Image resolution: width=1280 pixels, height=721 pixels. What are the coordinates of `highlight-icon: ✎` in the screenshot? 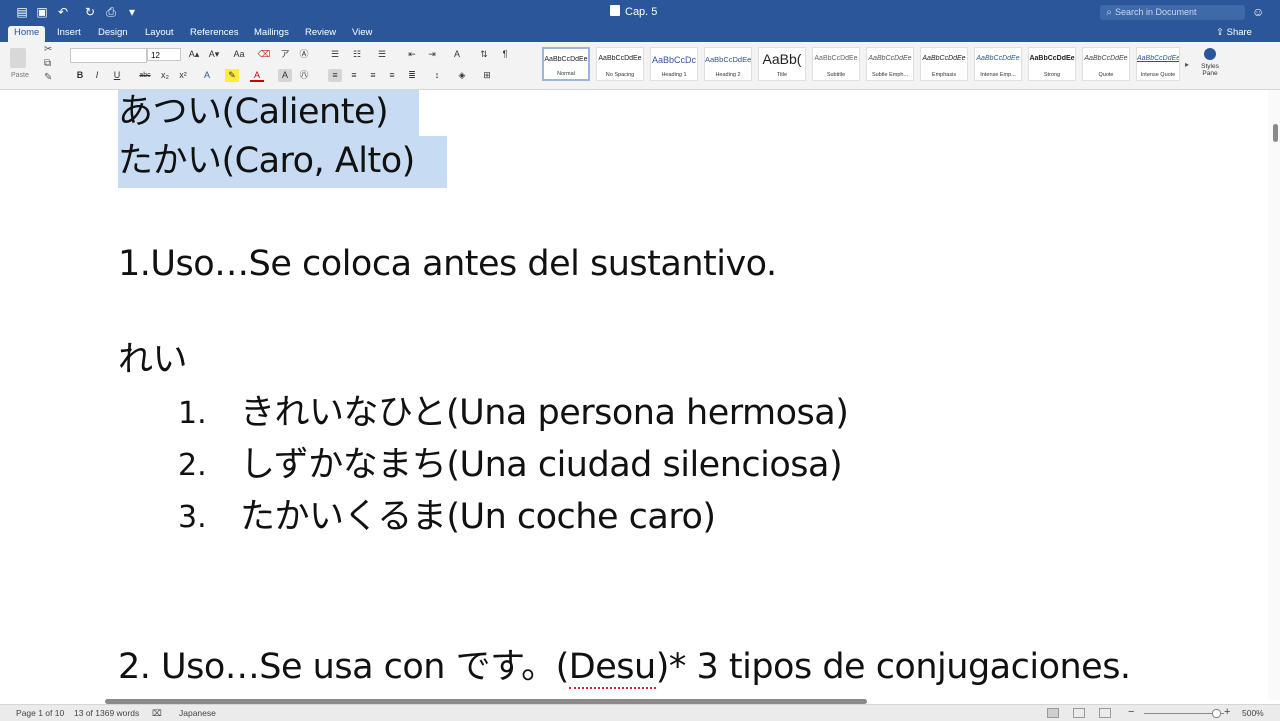 It's located at (232, 75).